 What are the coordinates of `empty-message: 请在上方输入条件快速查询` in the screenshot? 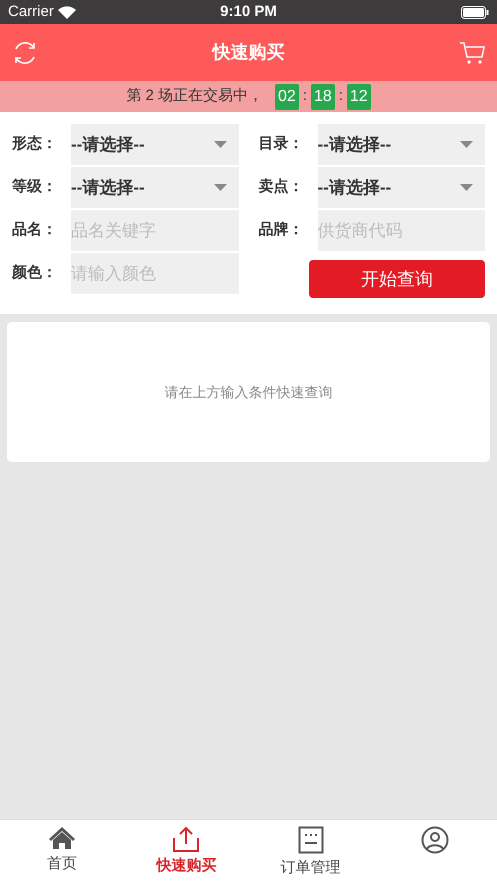 It's located at (248, 392).